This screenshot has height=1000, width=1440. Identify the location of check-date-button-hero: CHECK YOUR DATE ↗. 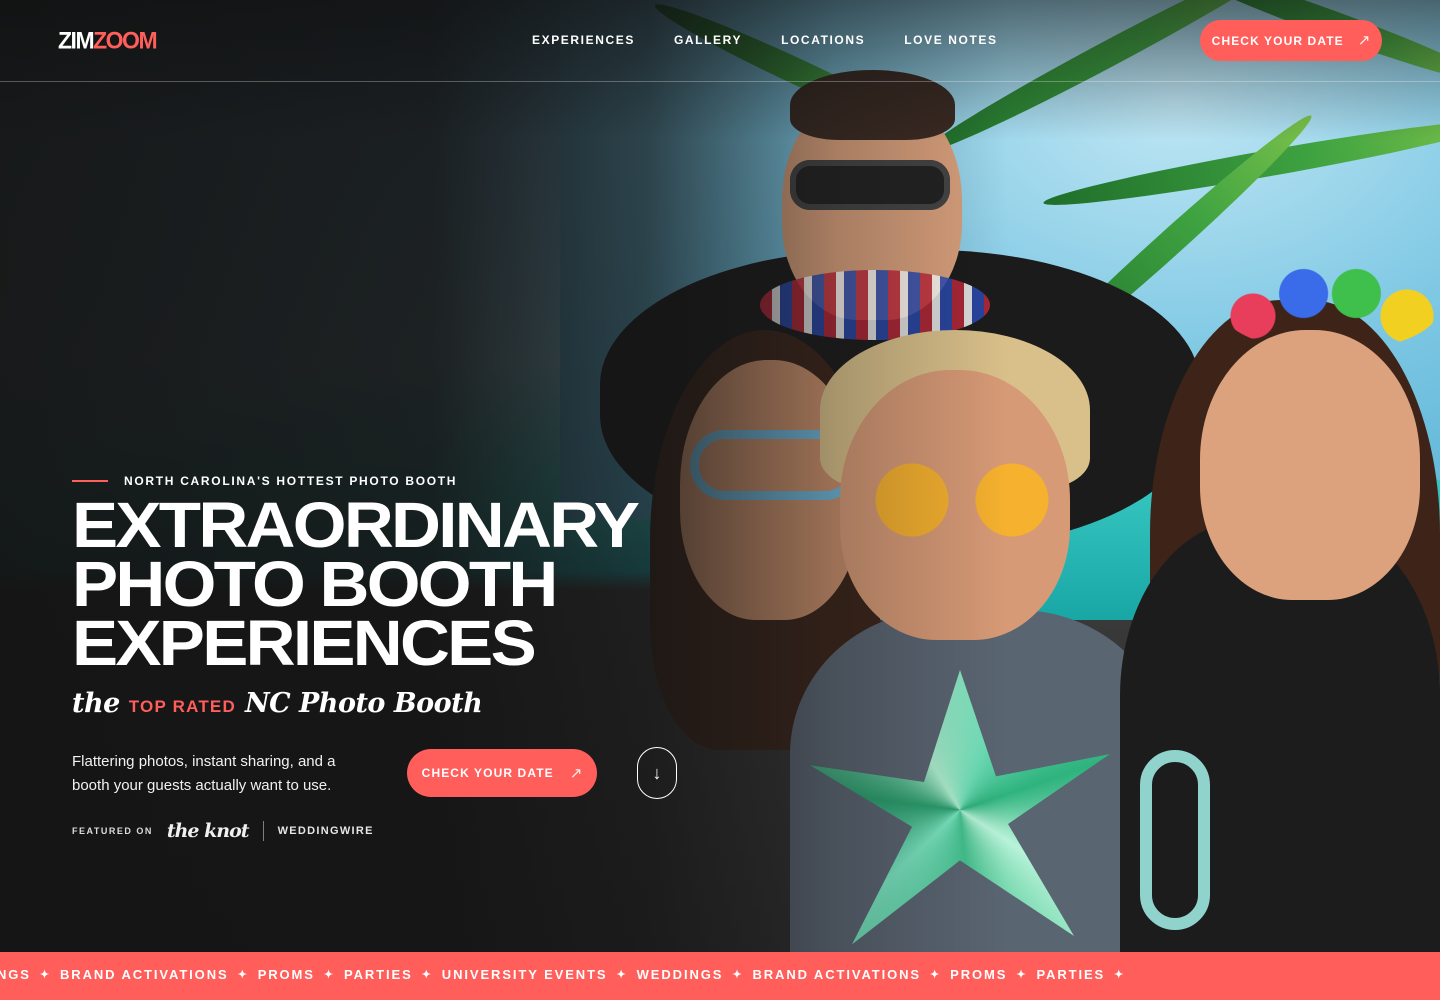
(502, 773).